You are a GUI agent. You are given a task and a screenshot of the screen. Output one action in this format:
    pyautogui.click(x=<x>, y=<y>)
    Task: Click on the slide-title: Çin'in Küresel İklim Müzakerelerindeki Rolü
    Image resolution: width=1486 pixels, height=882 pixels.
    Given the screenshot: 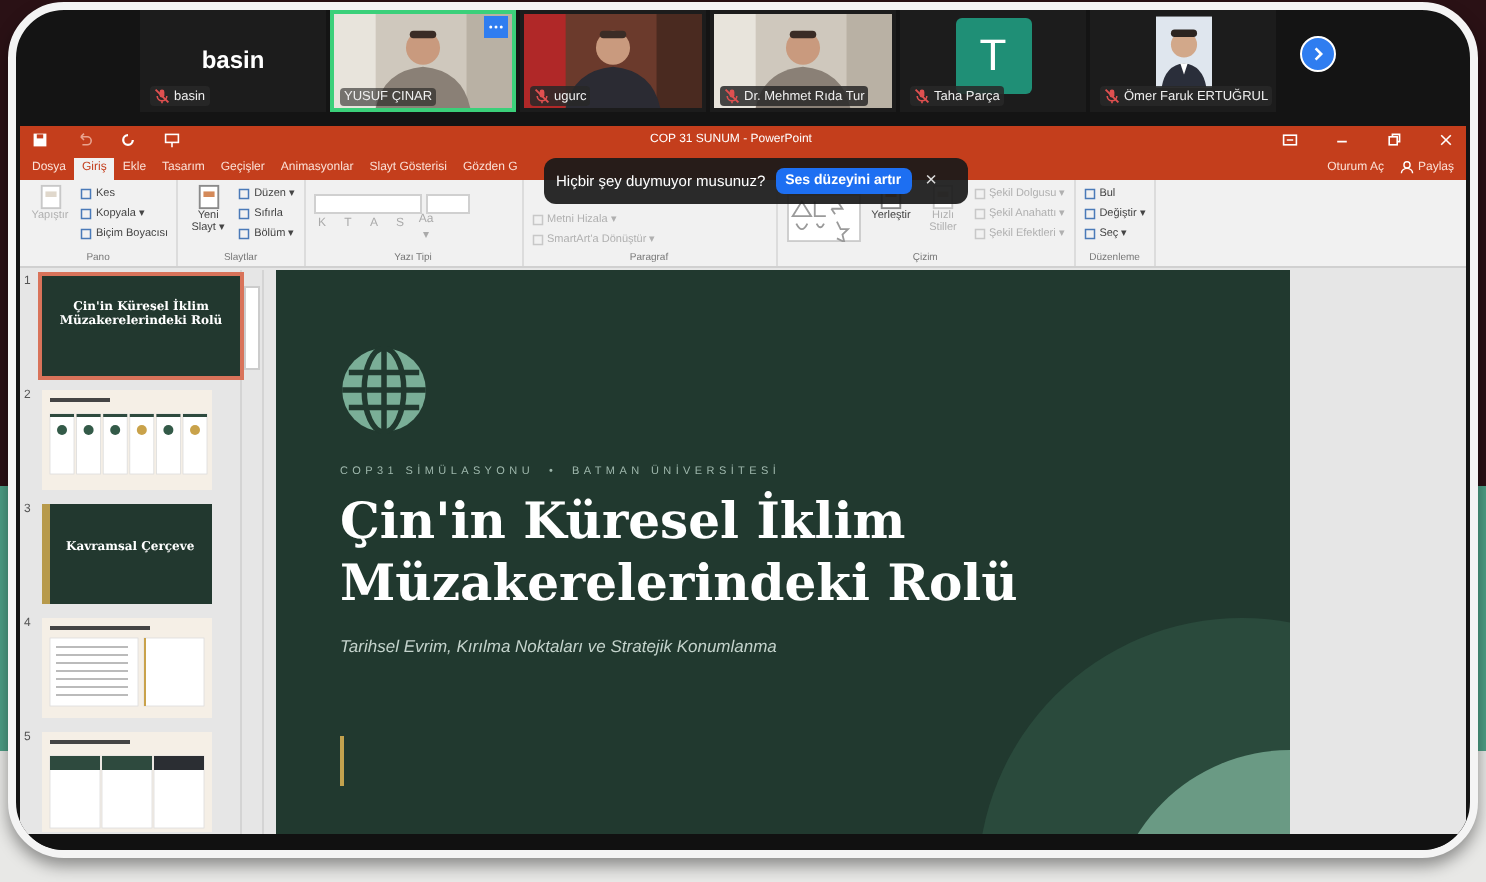 What is the action you would take?
    pyautogui.click(x=679, y=552)
    